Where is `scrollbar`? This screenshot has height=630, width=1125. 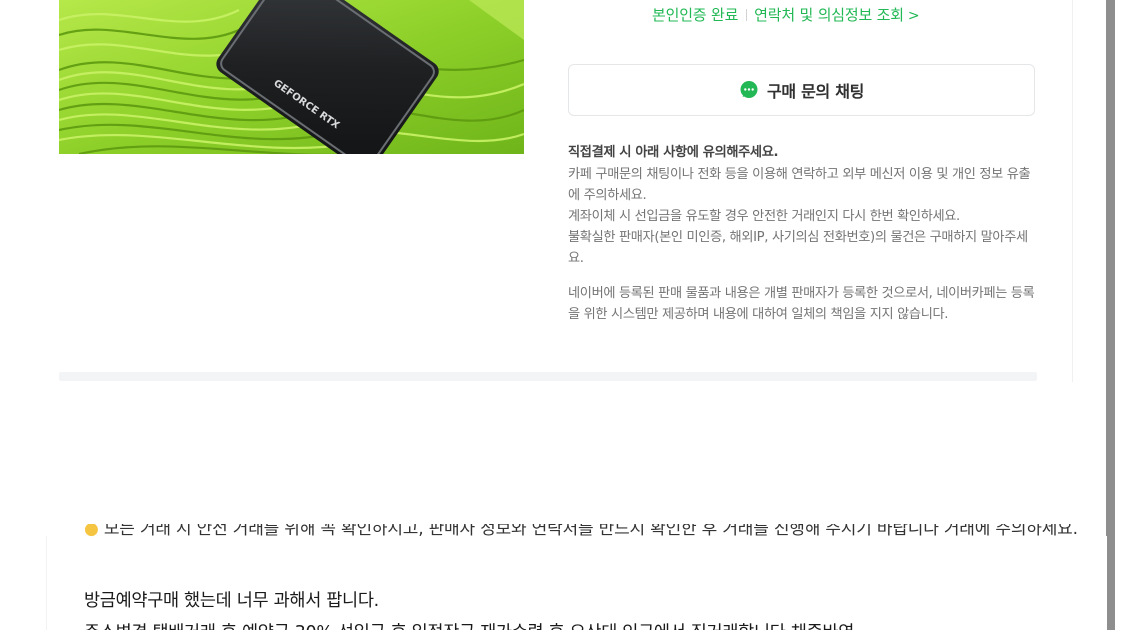 scrollbar is located at coordinates (1110, 315).